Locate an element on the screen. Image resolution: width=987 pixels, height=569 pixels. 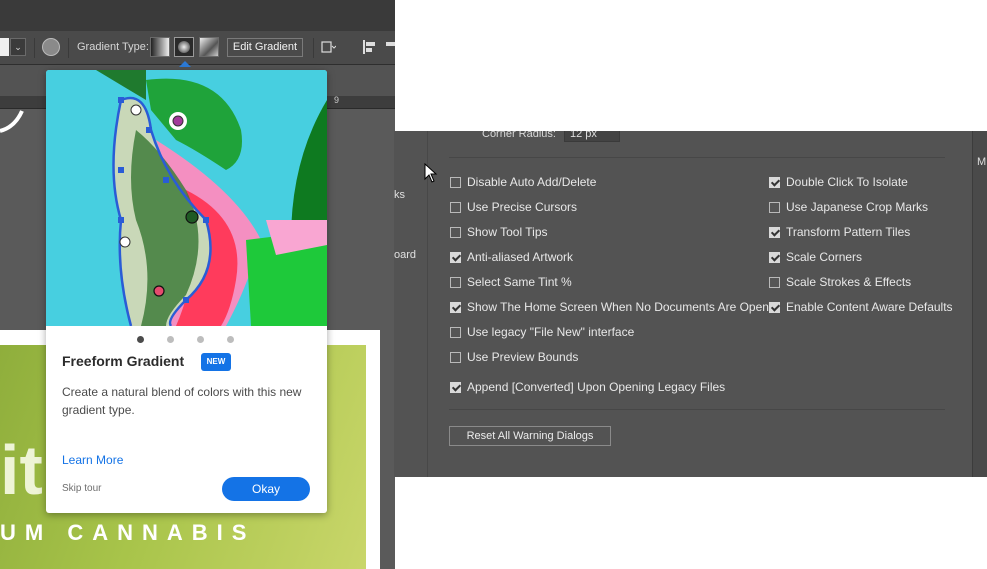
select-same-tint-checkbox: Select Same Tint % is located at coordinates (511, 282).